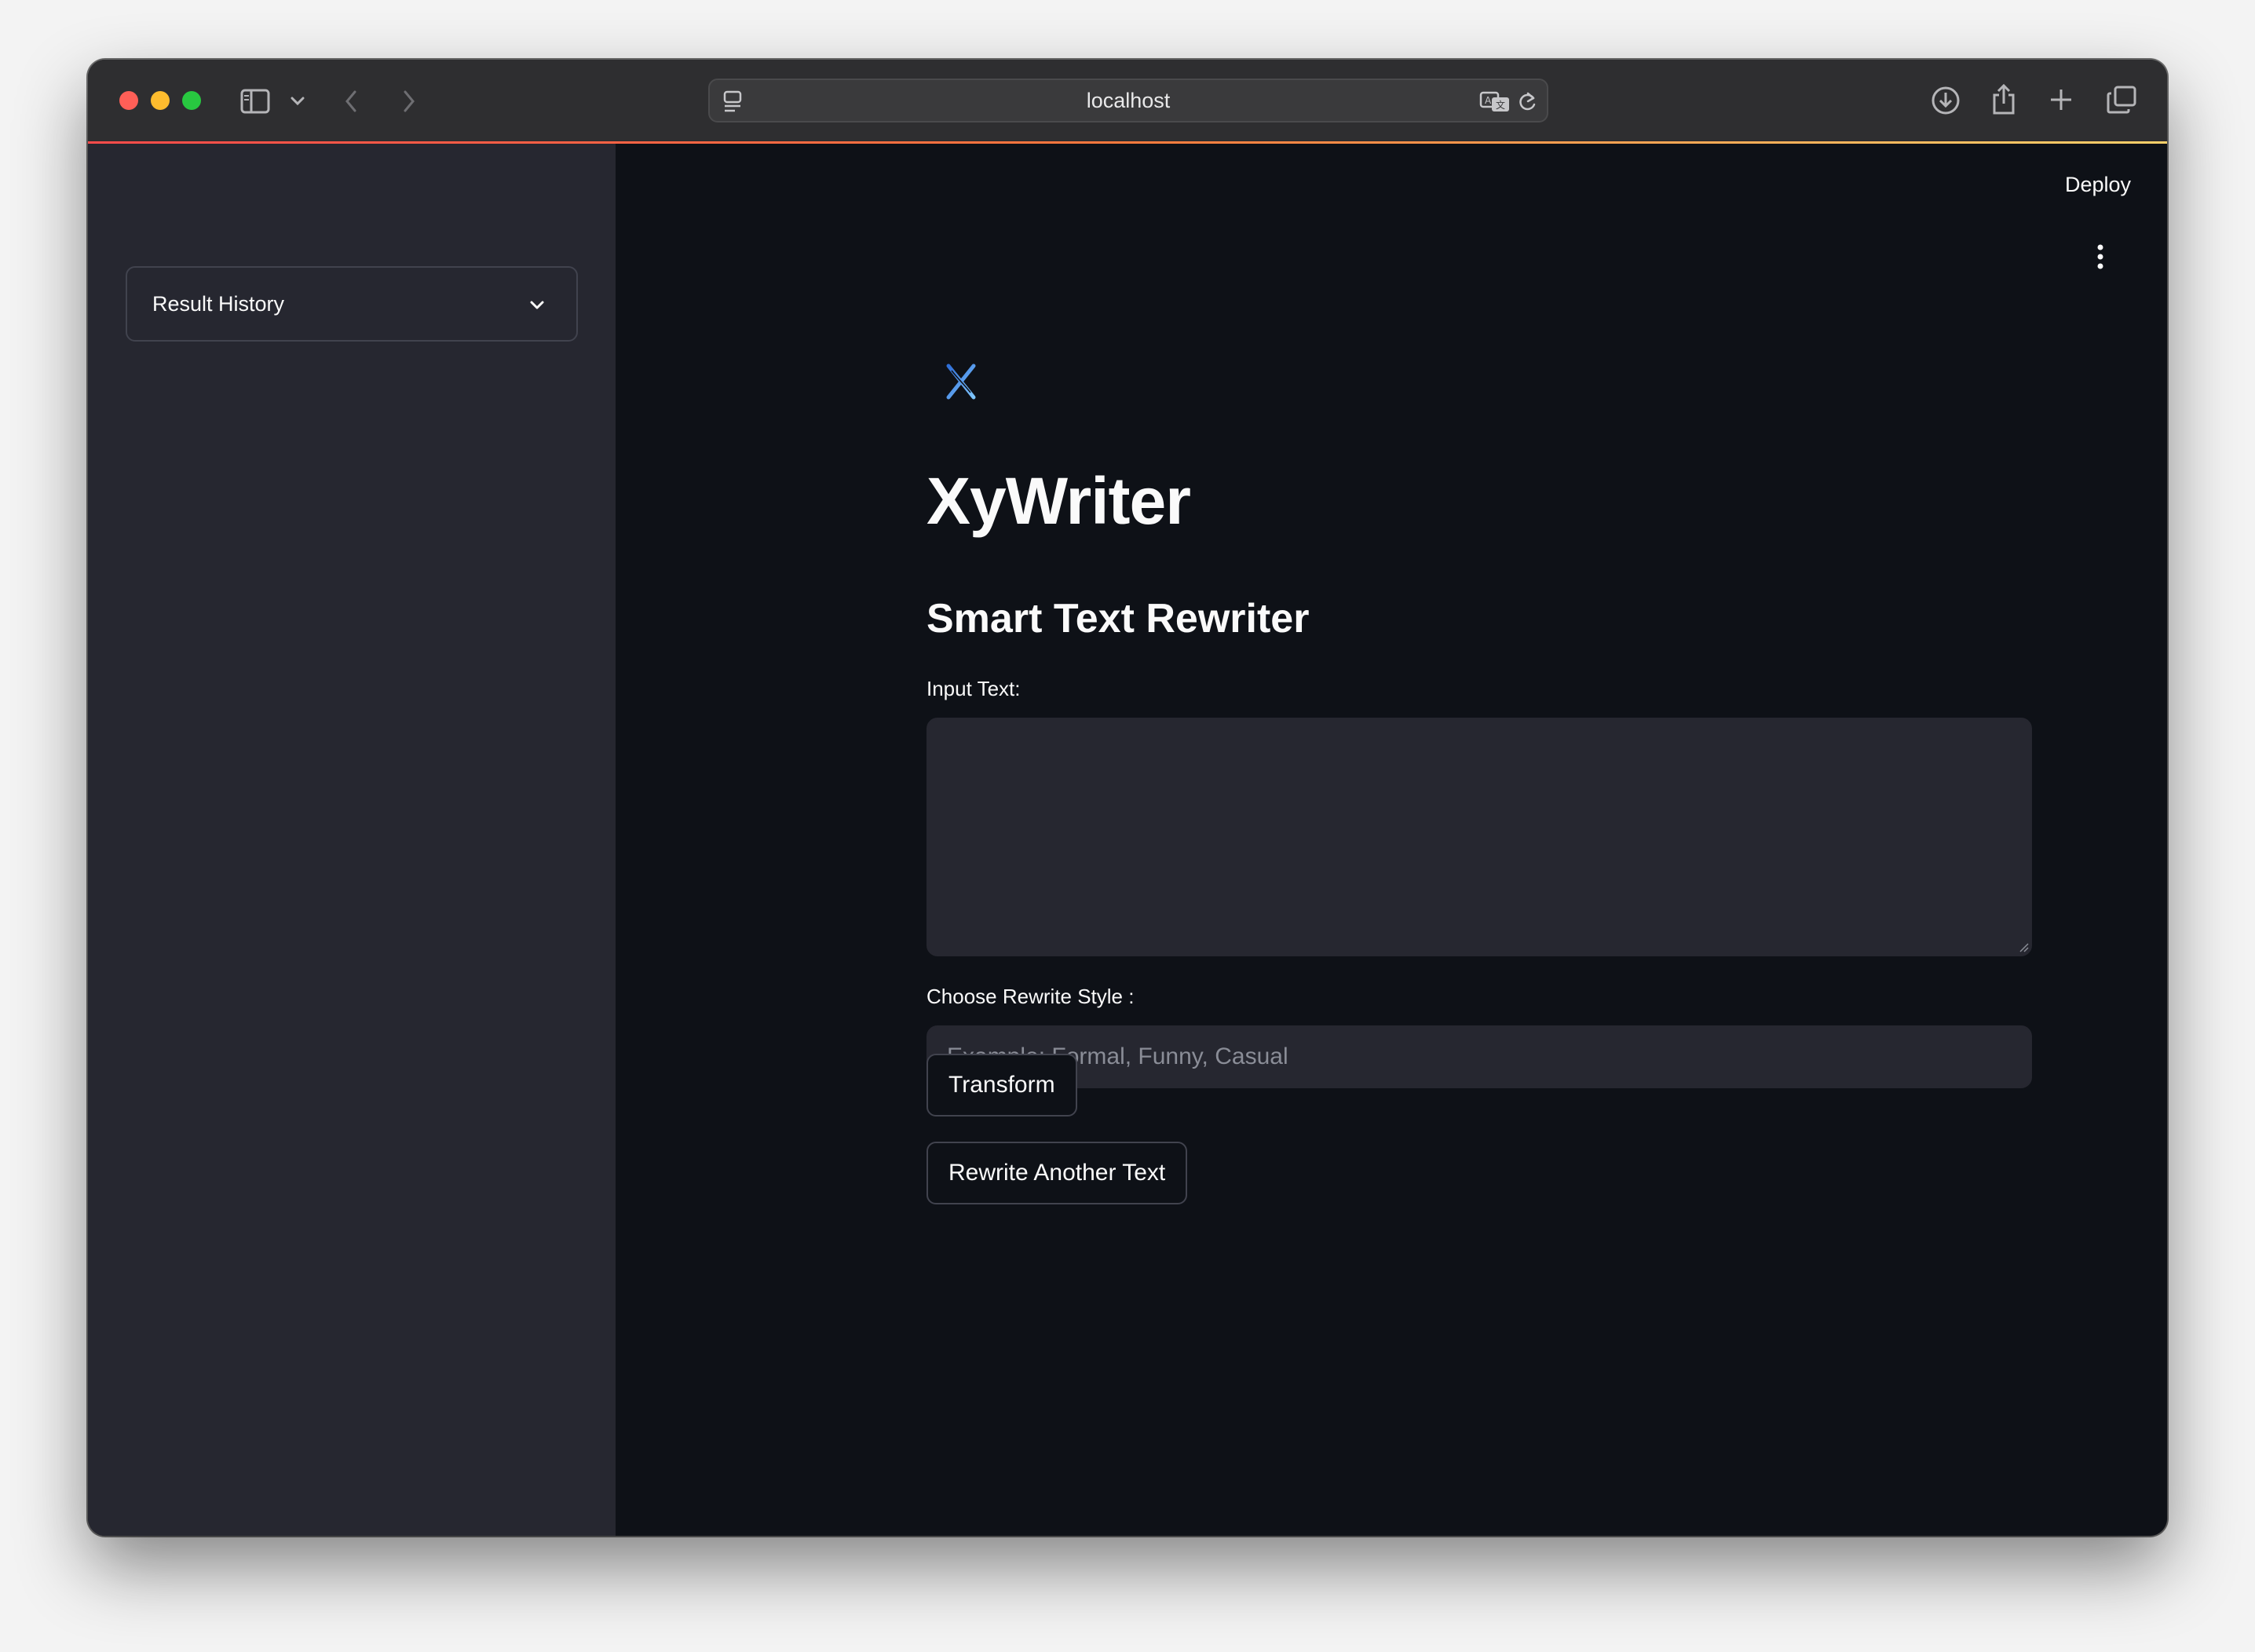 The image size is (2255, 1652). I want to click on resize-handle-icon, so click(2024, 947).